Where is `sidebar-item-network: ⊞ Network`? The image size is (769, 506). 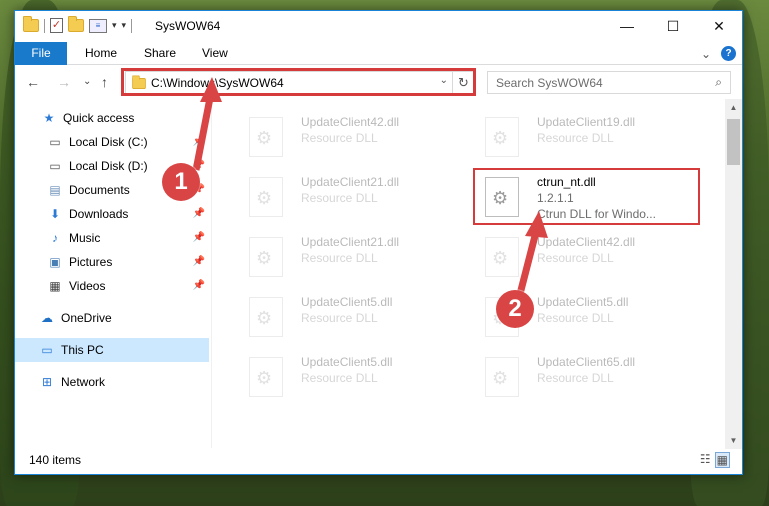
sidebar-item-network: ⊞ Network is located at coordinates (112, 382).